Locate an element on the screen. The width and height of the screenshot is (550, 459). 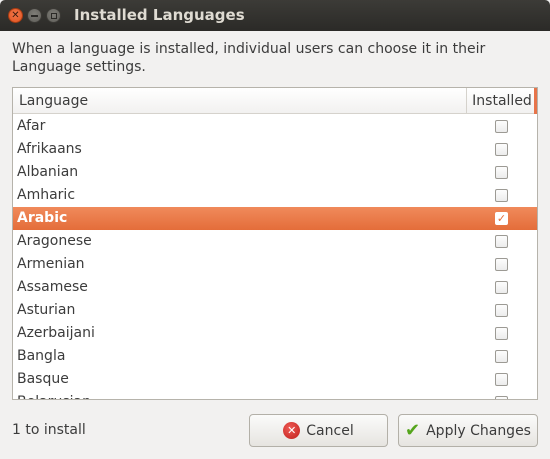
list-item: Bangla is located at coordinates (275, 356).